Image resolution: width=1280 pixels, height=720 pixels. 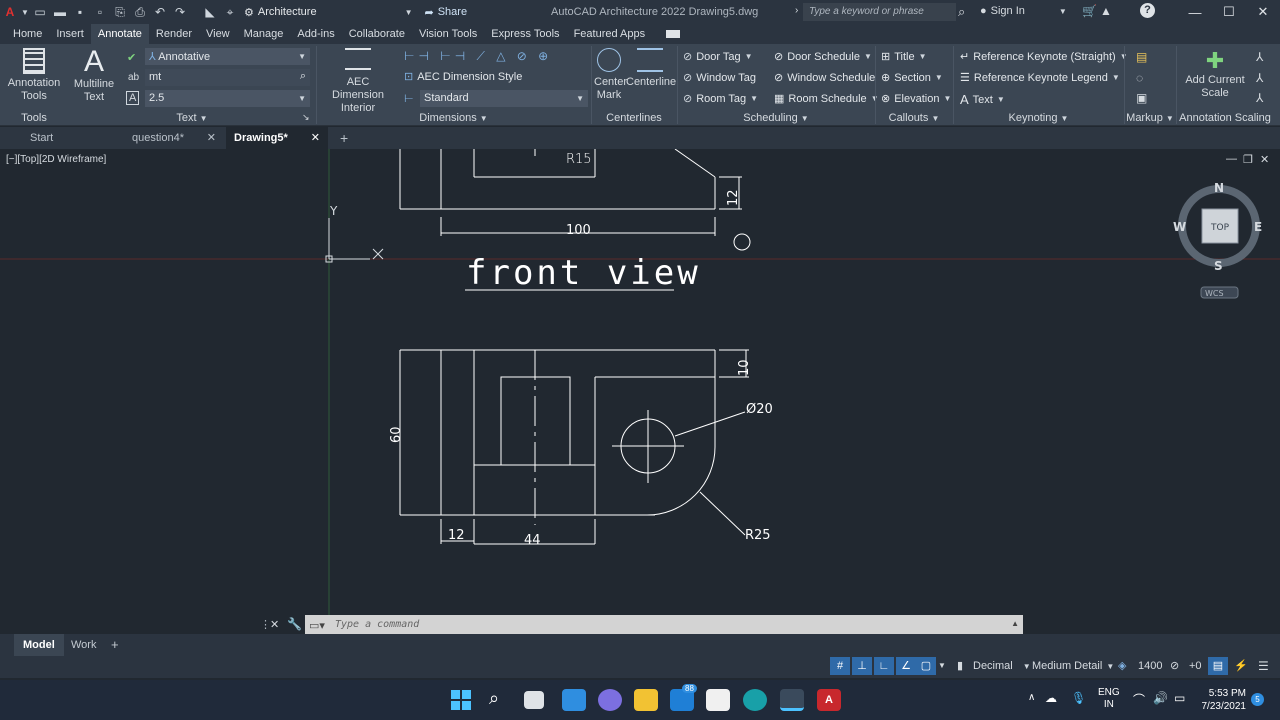 What do you see at coordinates (448, 34) in the screenshot?
I see `tab-vision-tools: Vision Tools` at bounding box center [448, 34].